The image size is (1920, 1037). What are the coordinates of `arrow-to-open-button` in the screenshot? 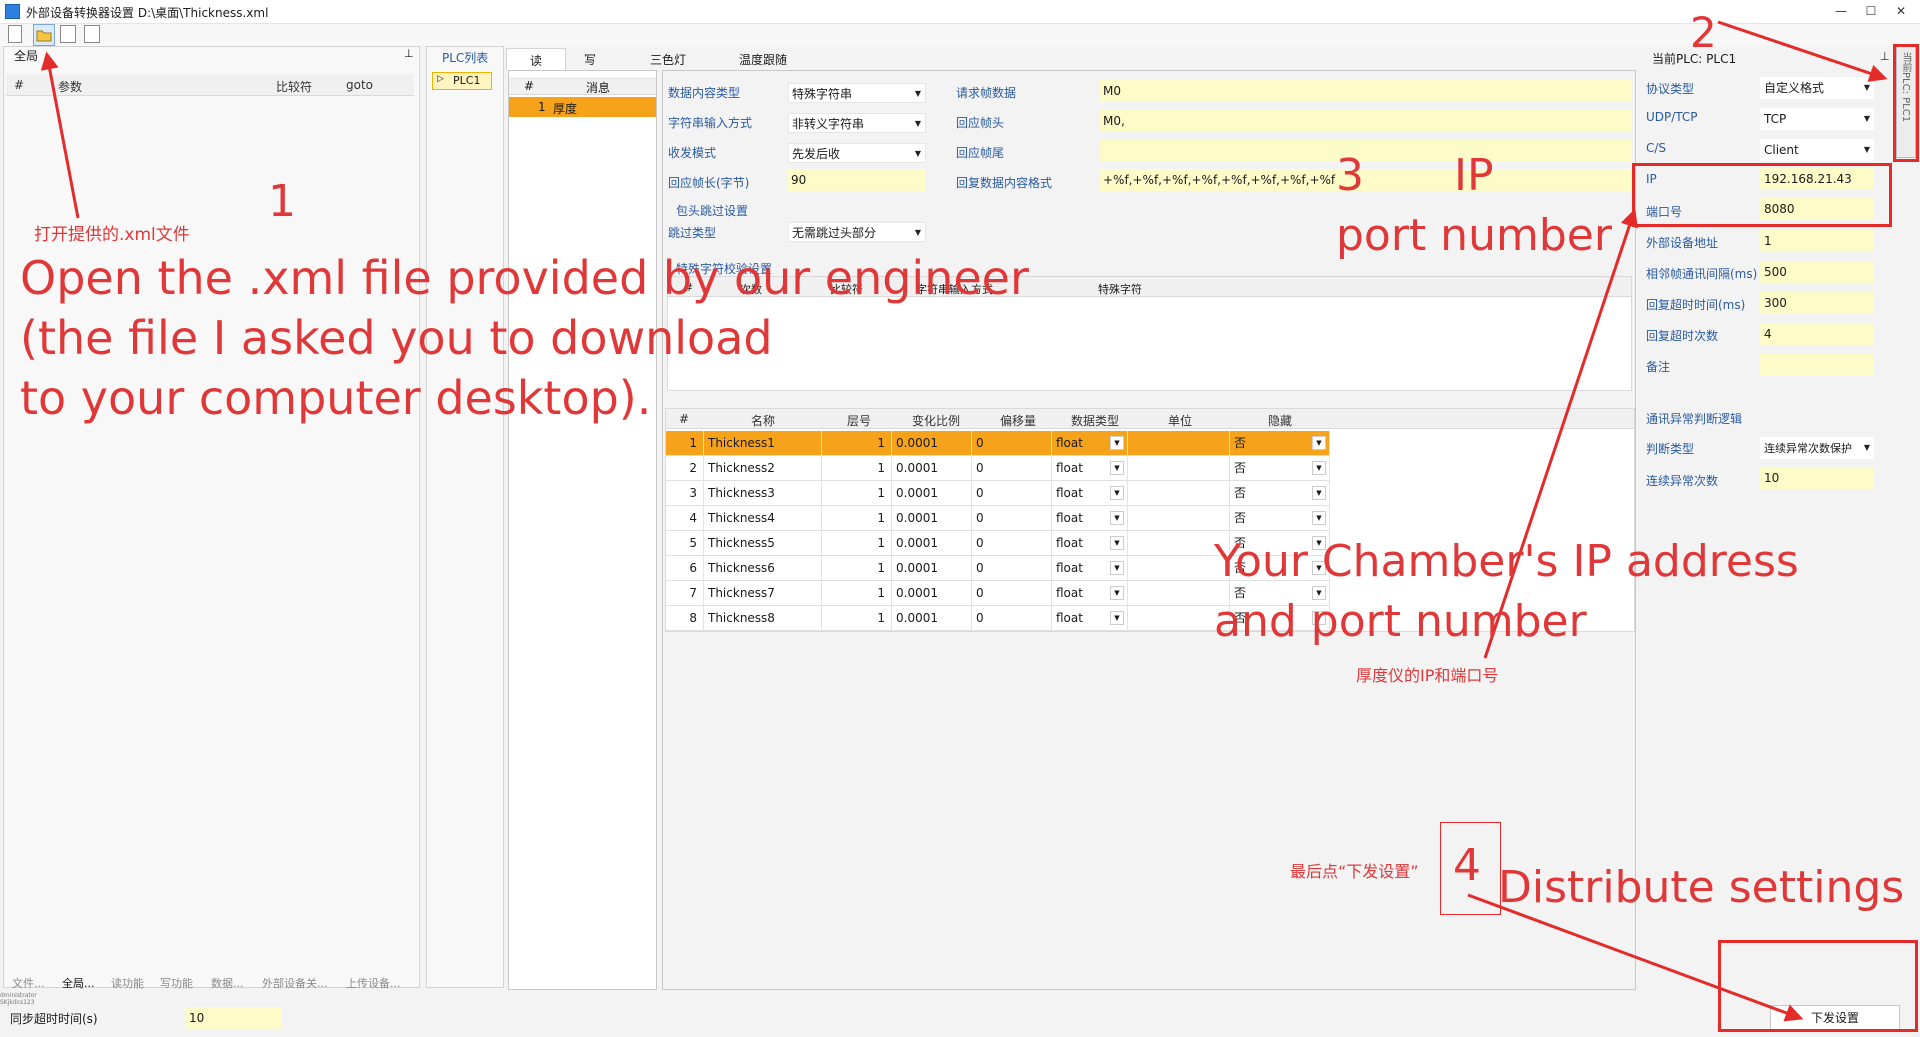 It's located at (60, 135).